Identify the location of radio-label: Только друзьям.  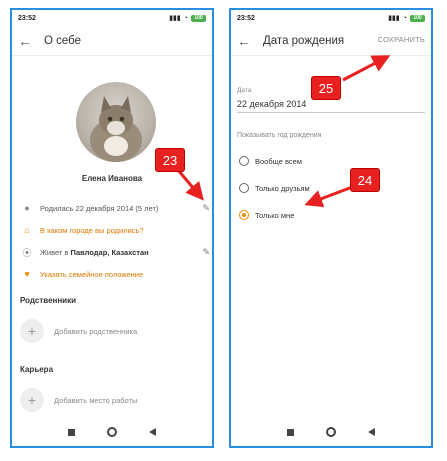
(282, 188).